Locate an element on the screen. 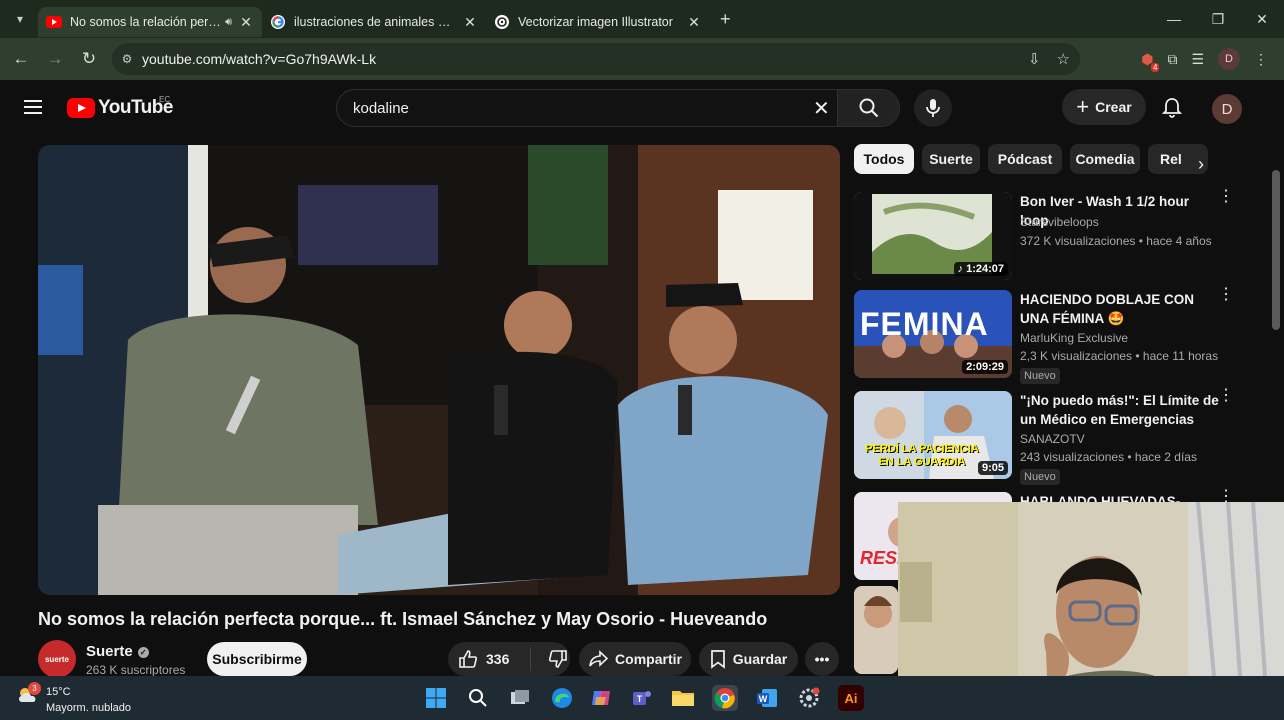  youtube-icon is located at coordinates (54, 22).